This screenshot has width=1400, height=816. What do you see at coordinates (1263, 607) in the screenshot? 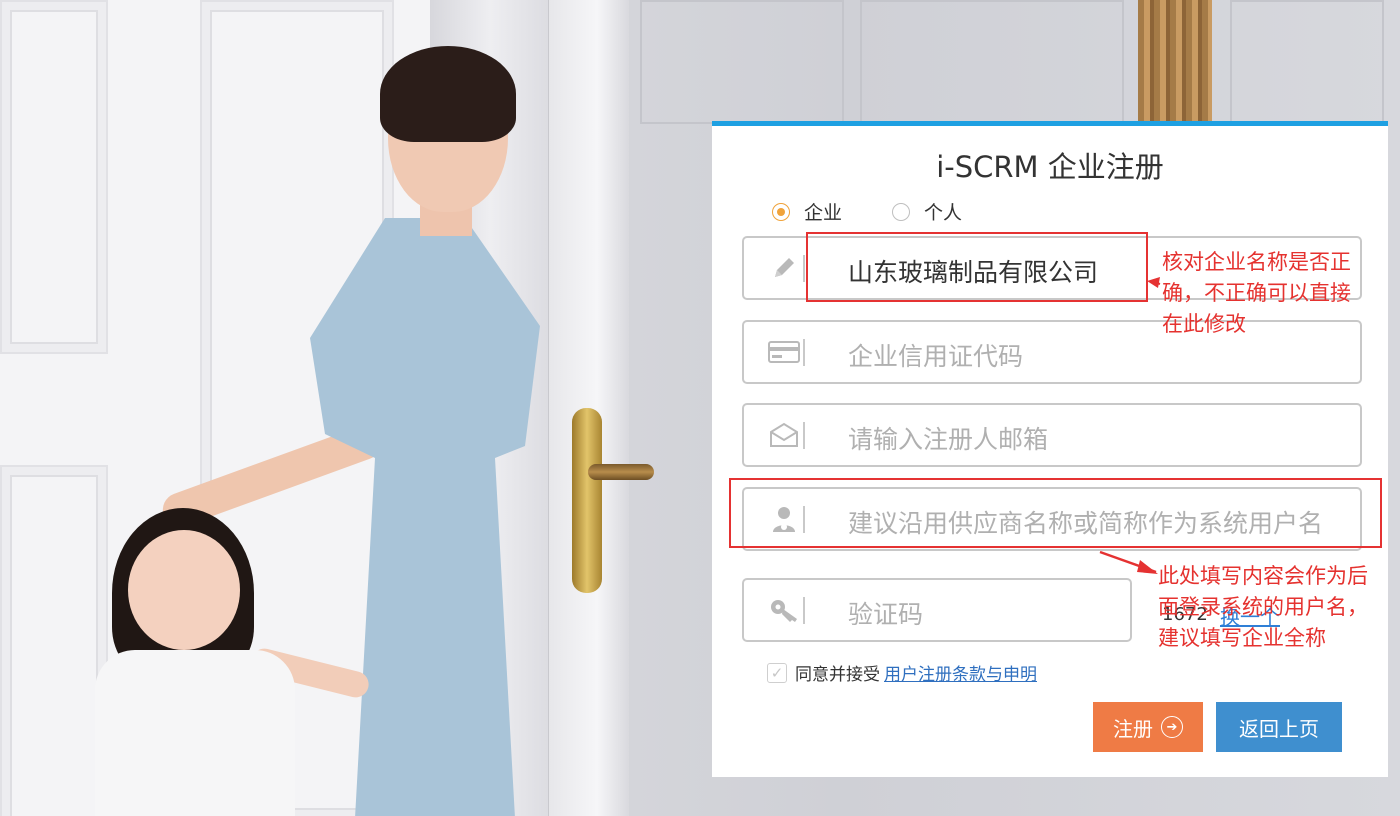
I see `annotation-note-username: 此处填写内容会作为后 面登录系统的用户名， 建议填写企业全称` at bounding box center [1263, 607].